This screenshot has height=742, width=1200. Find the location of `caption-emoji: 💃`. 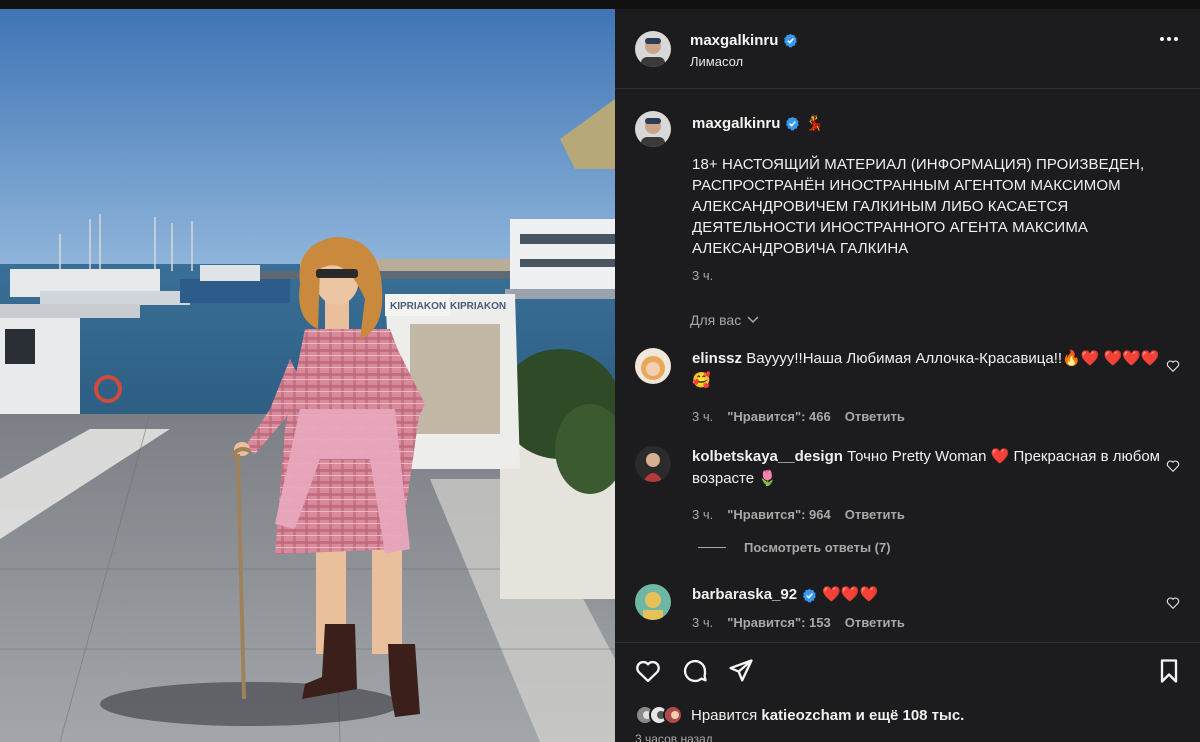

caption-emoji: 💃 is located at coordinates (815, 123).